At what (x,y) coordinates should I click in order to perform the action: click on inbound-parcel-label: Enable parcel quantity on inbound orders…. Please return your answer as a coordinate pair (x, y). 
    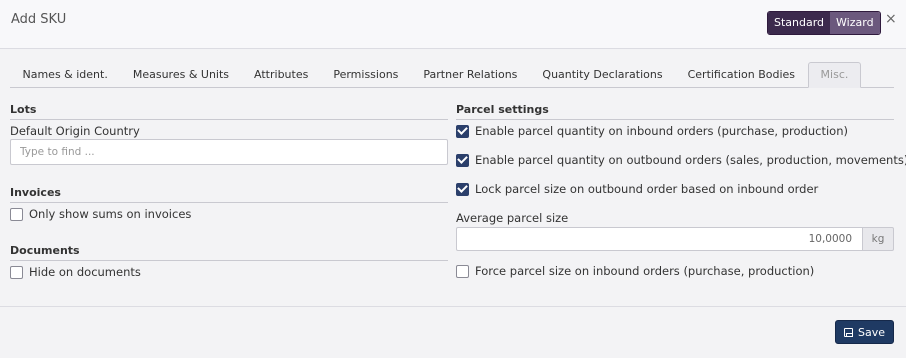
    Looking at the image, I should click on (661, 131).